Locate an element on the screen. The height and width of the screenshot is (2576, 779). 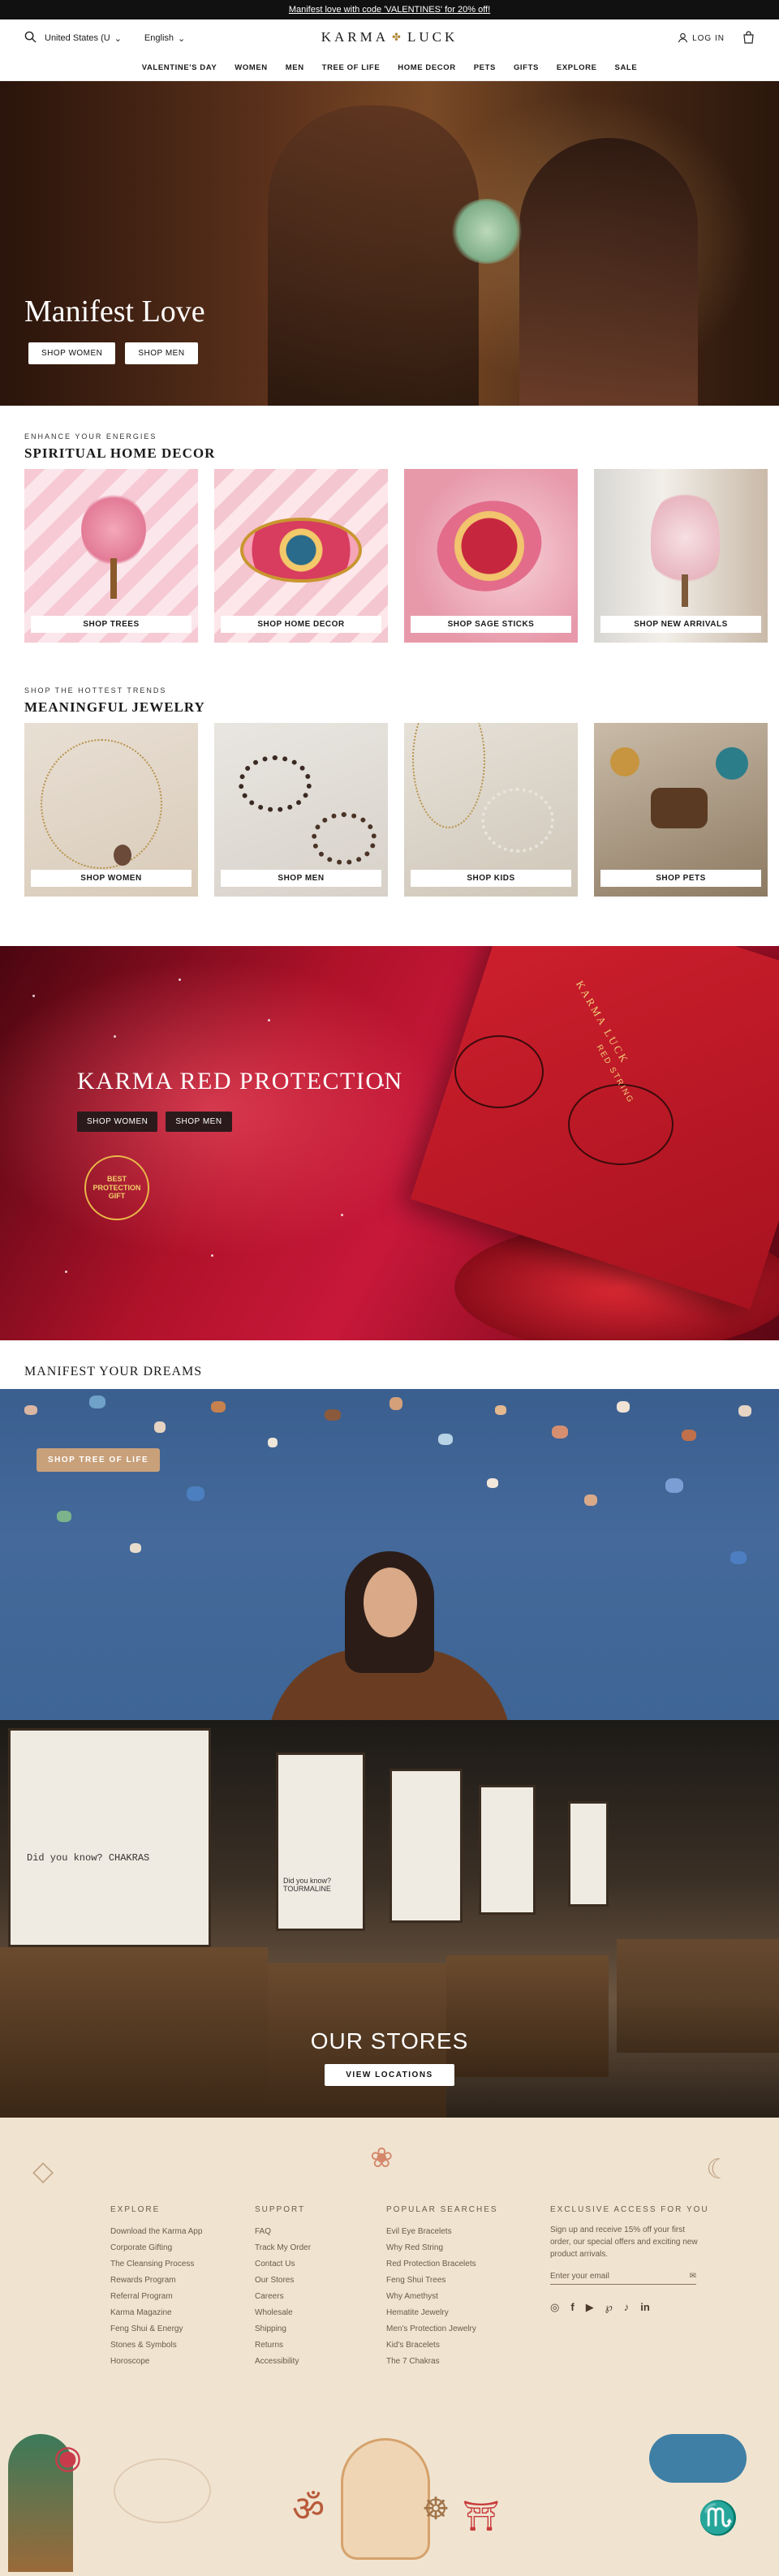
decor-tile-new-arrivals: SHOP NEW ARRIVALS is located at coordinates (681, 556).